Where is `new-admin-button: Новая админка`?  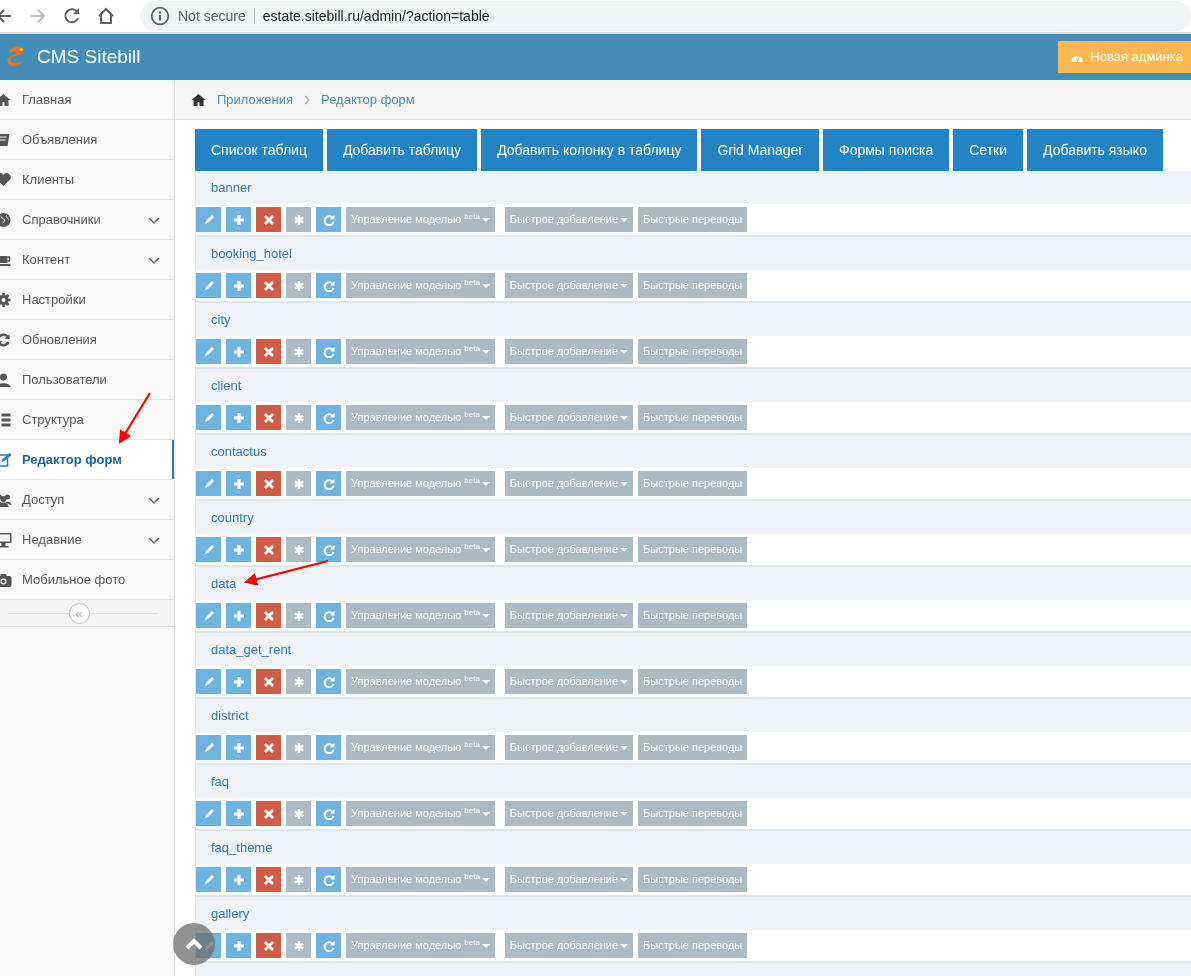 new-admin-button: Новая админка is located at coordinates (1124, 57).